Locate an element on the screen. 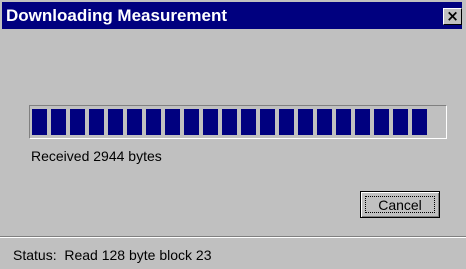 The image size is (466, 269). status-label: Status: is located at coordinates (35, 255).